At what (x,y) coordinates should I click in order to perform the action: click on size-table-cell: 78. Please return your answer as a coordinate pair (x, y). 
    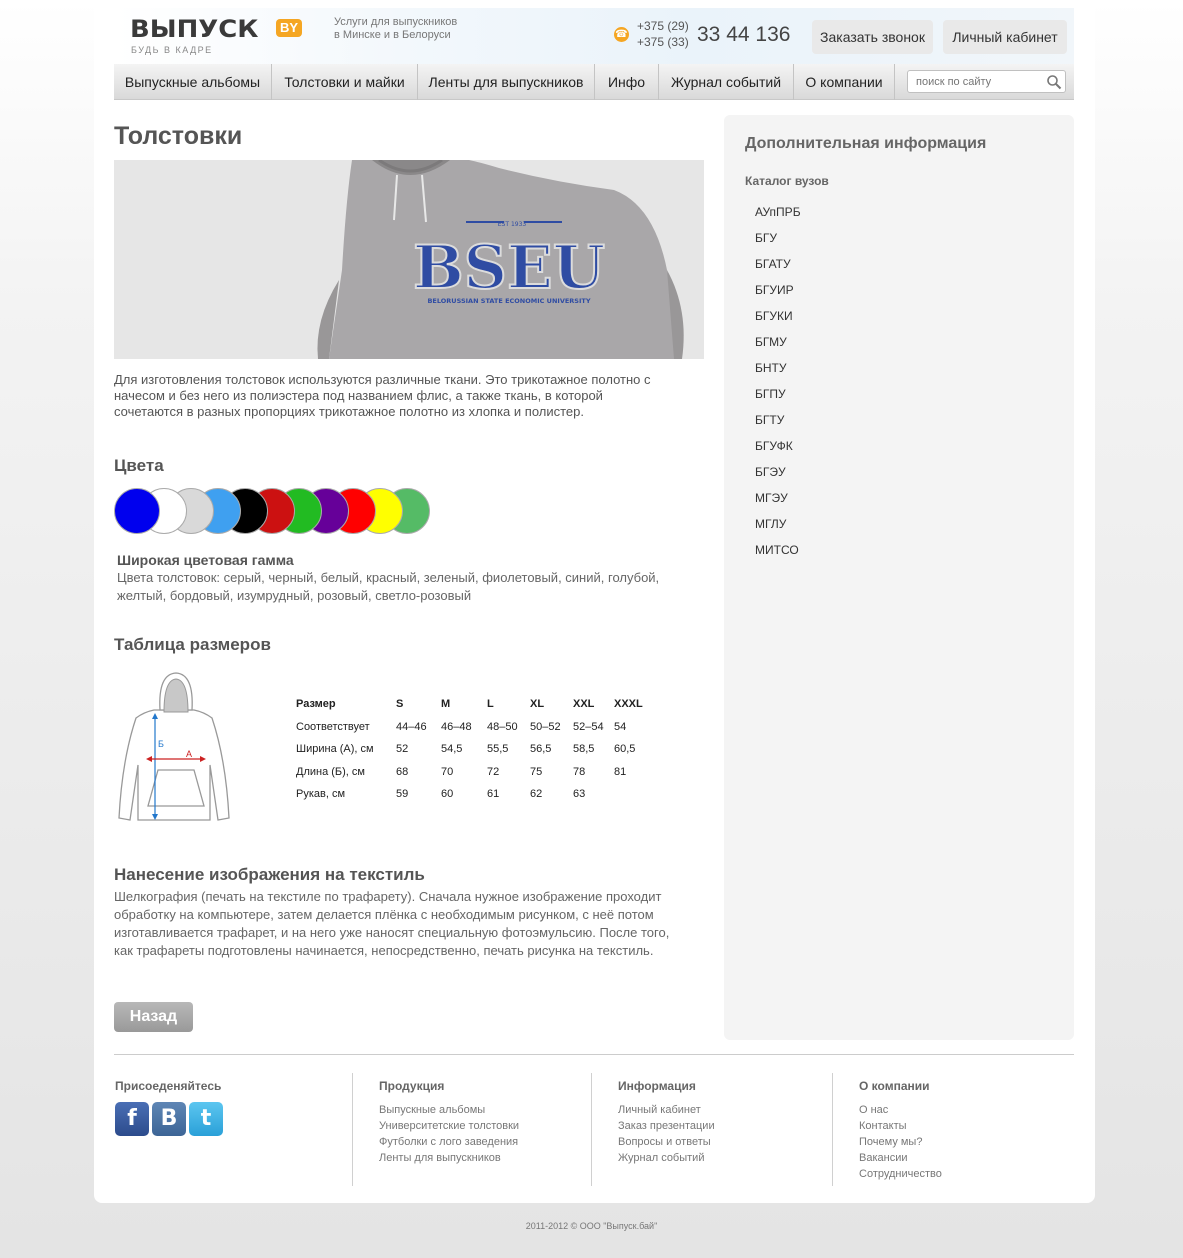
    Looking at the image, I should click on (579, 771).